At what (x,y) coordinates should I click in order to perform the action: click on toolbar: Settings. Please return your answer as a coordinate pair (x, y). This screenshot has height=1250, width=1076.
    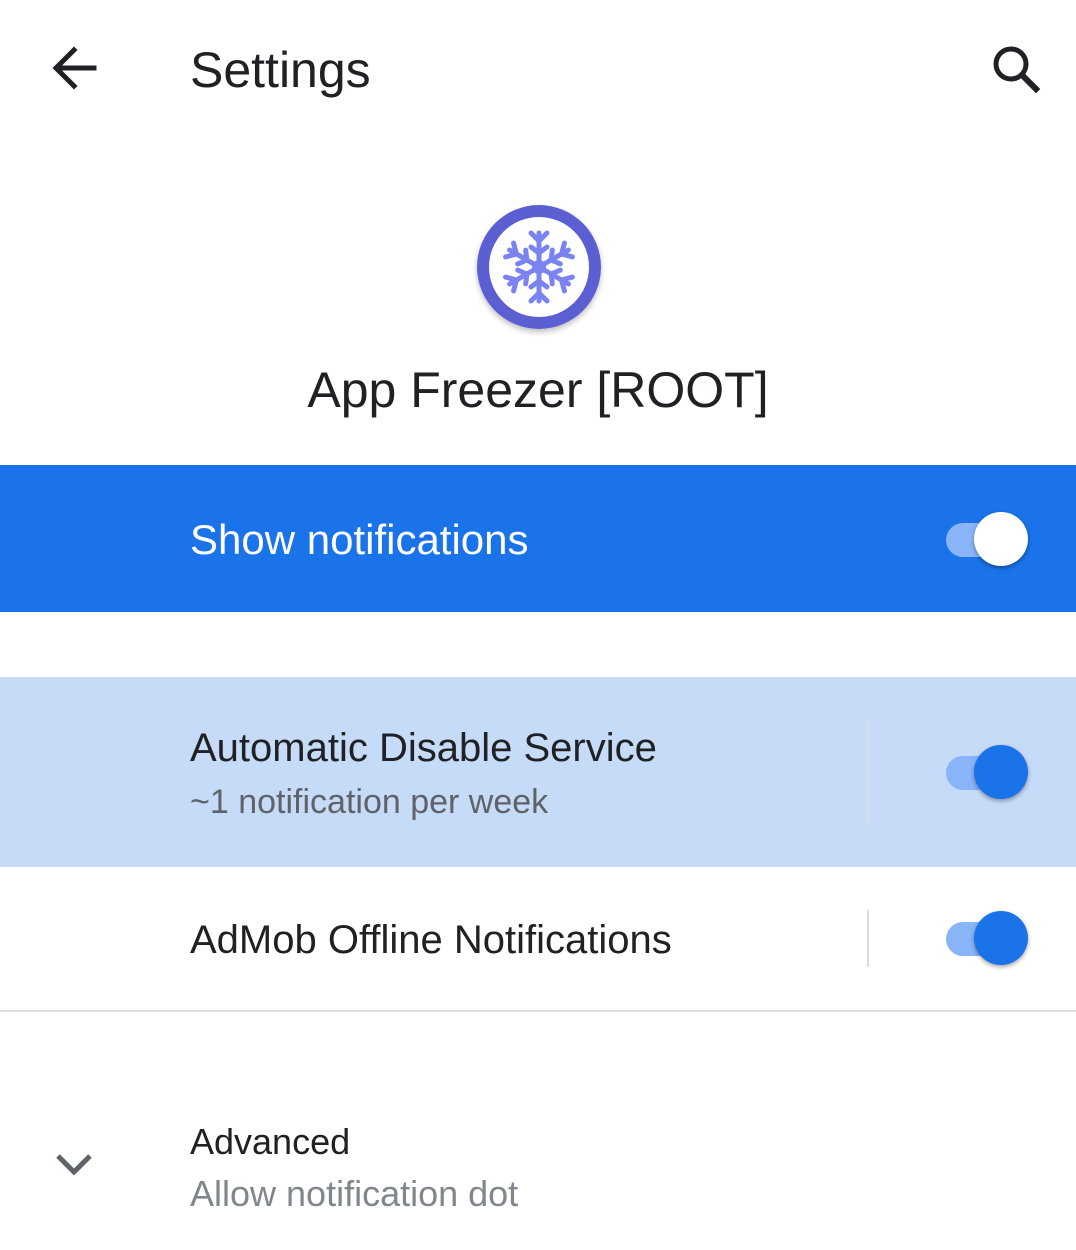
    Looking at the image, I should click on (538, 70).